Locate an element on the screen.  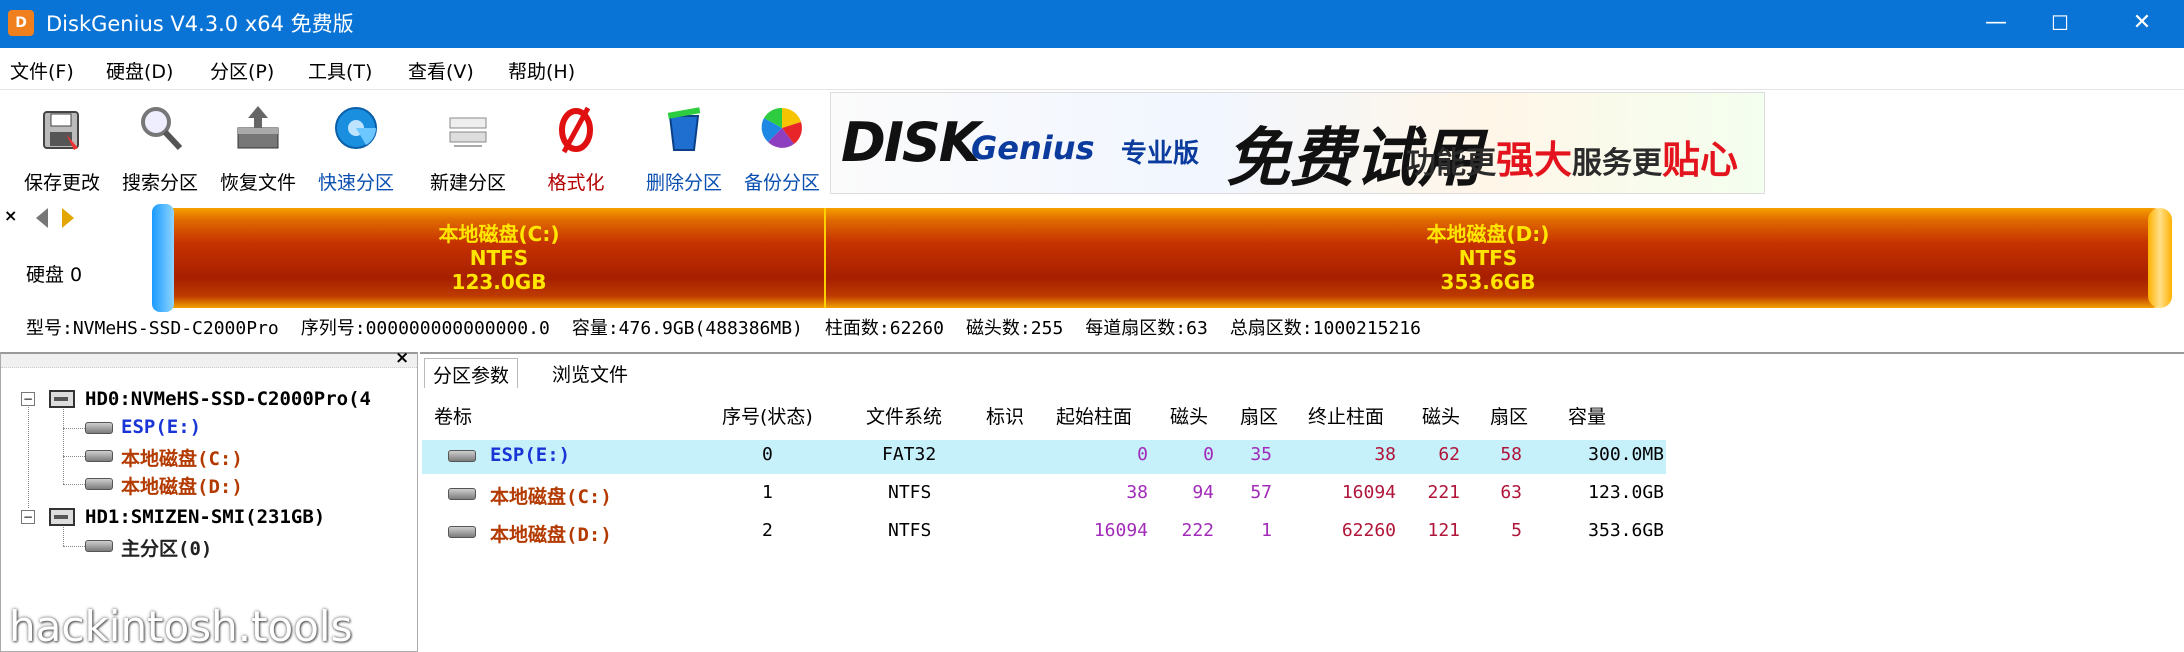
menu-tools: 工具(T) is located at coordinates (340, 70).